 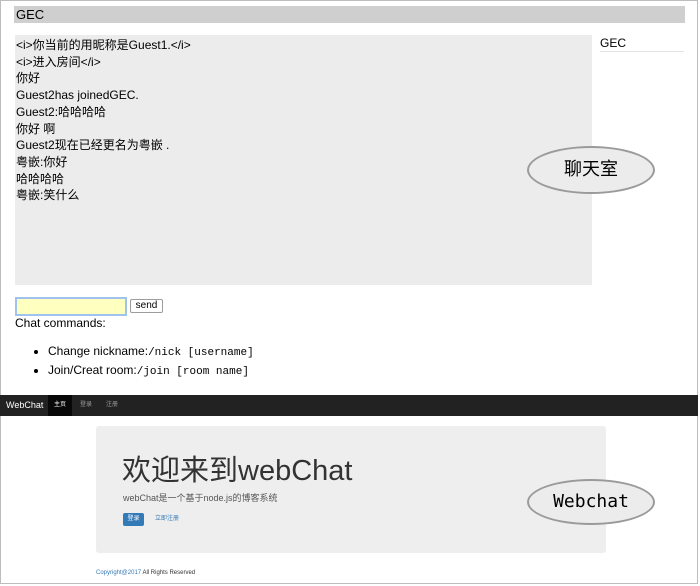 I want to click on commands-title: Chat commands:, so click(x=60, y=323).